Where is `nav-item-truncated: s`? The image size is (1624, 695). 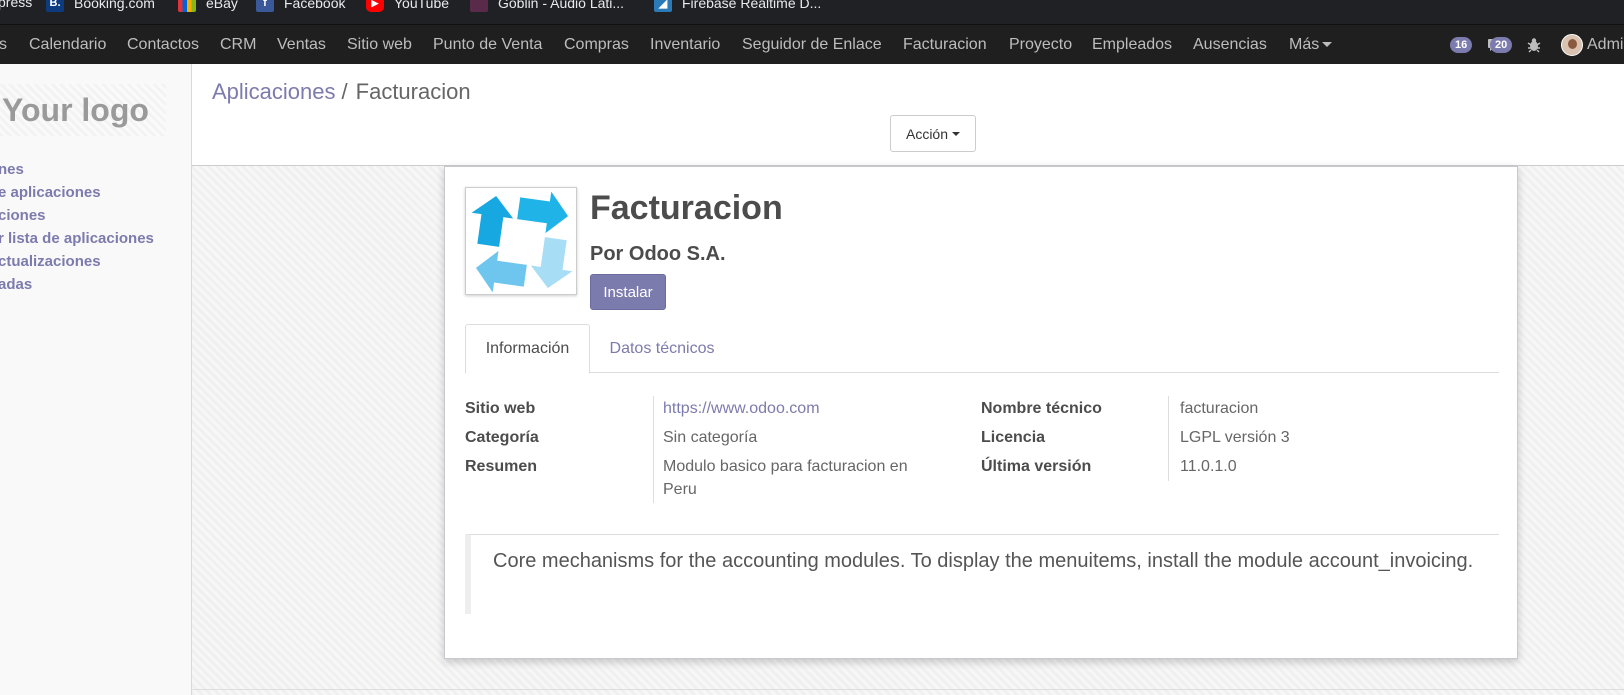
nav-item-truncated: s is located at coordinates (3, 45).